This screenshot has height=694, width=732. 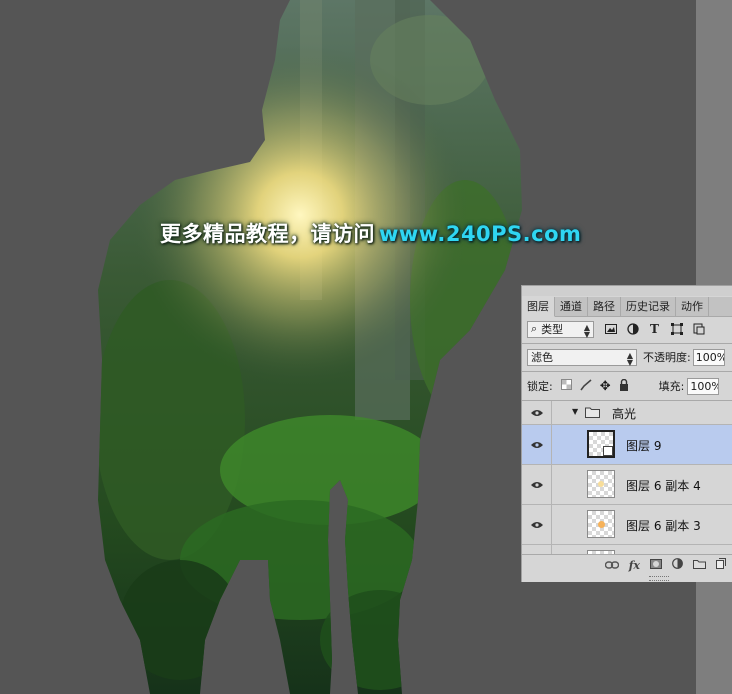 What do you see at coordinates (656, 565) in the screenshot?
I see `mask-icon` at bounding box center [656, 565].